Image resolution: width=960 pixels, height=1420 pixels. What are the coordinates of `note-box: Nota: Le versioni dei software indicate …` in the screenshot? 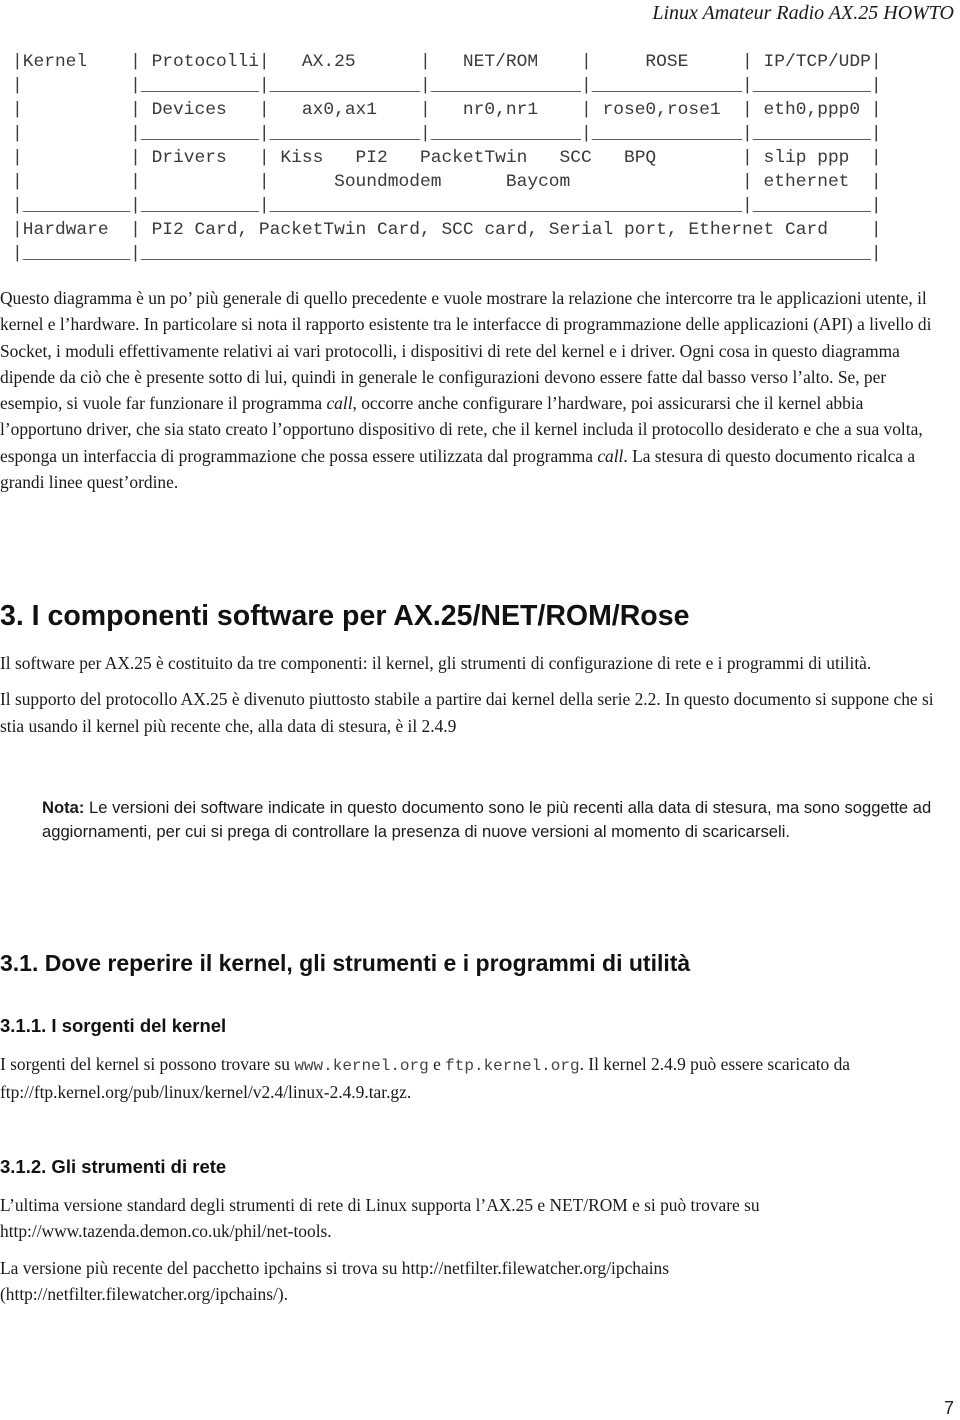 It's located at (487, 820).